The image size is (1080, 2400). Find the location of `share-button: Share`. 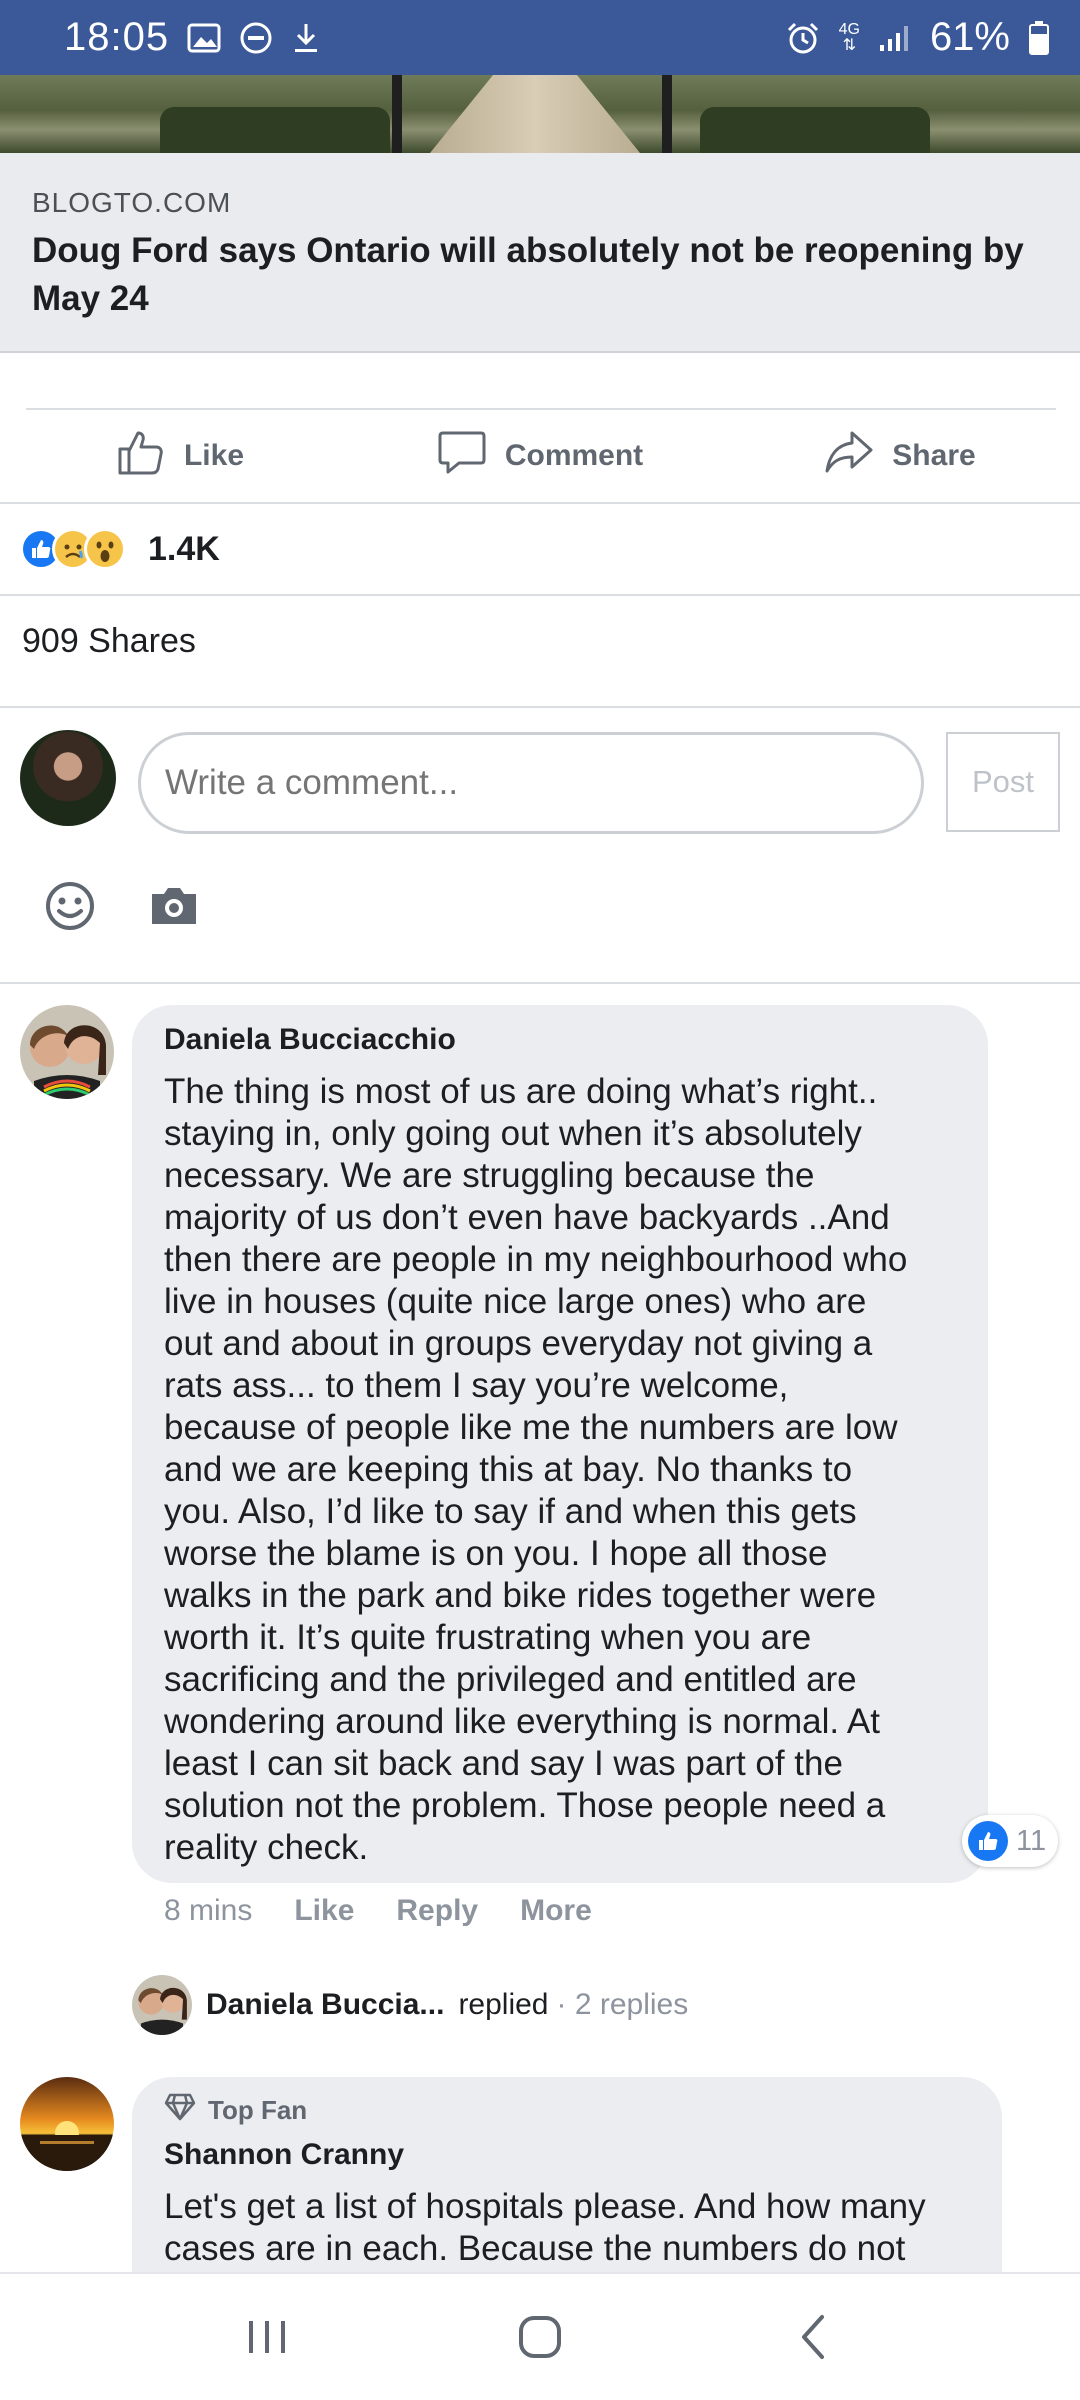

share-button: Share is located at coordinates (900, 456).